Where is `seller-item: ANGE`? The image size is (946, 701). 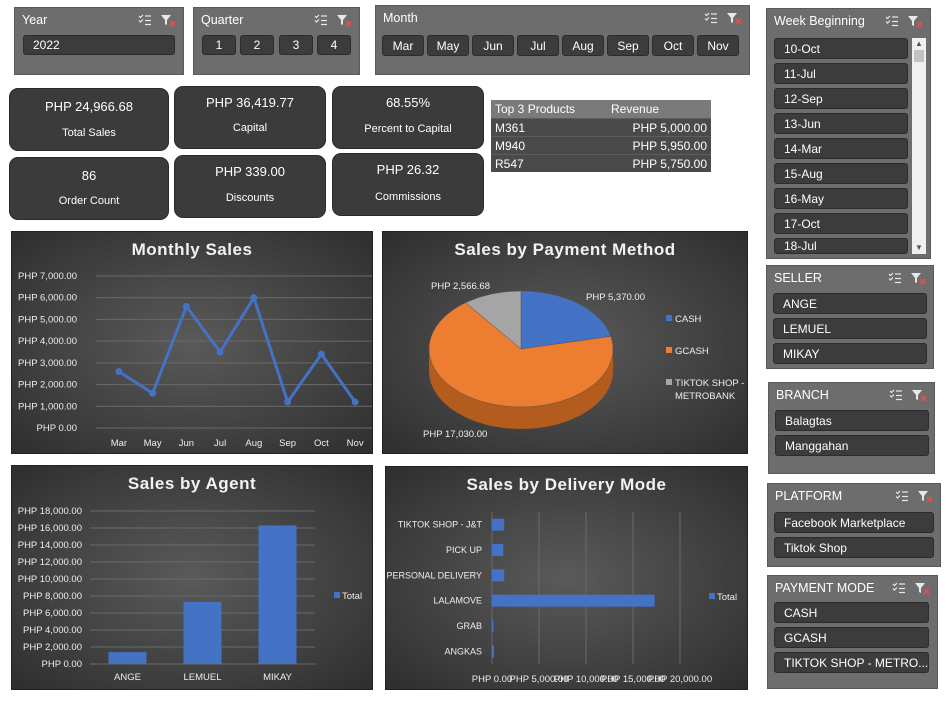
seller-item: ANGE is located at coordinates (850, 303).